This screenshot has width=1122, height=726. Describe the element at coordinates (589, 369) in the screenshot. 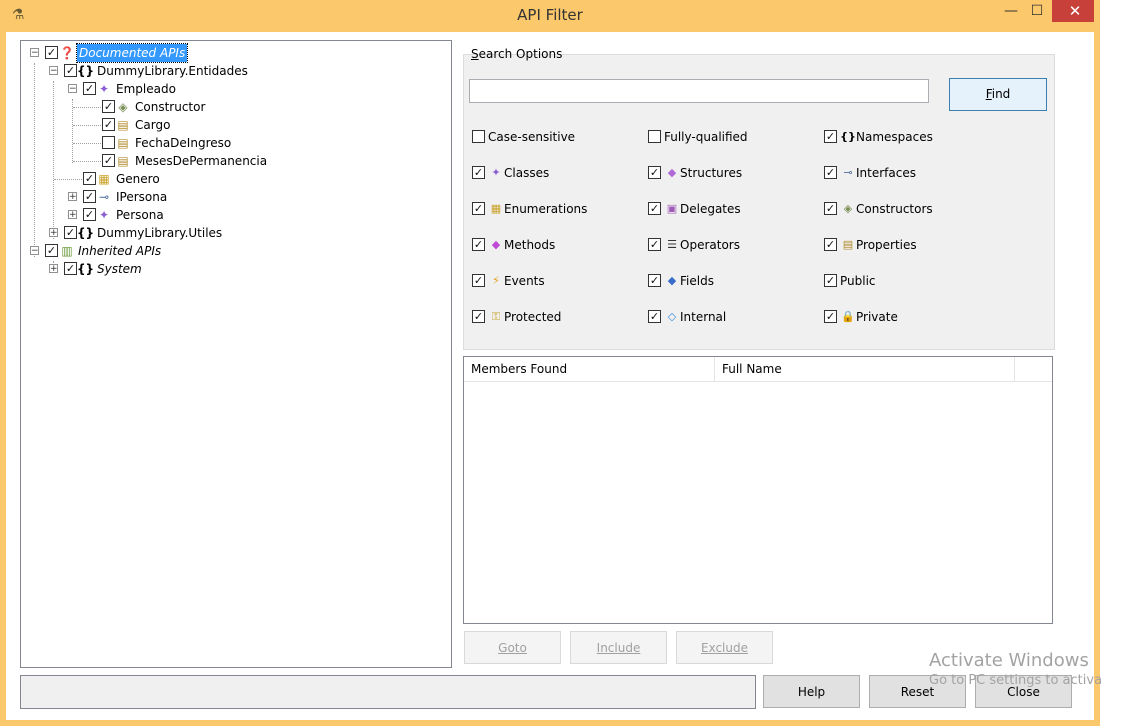

I see `column-members-found: Members Found` at that location.